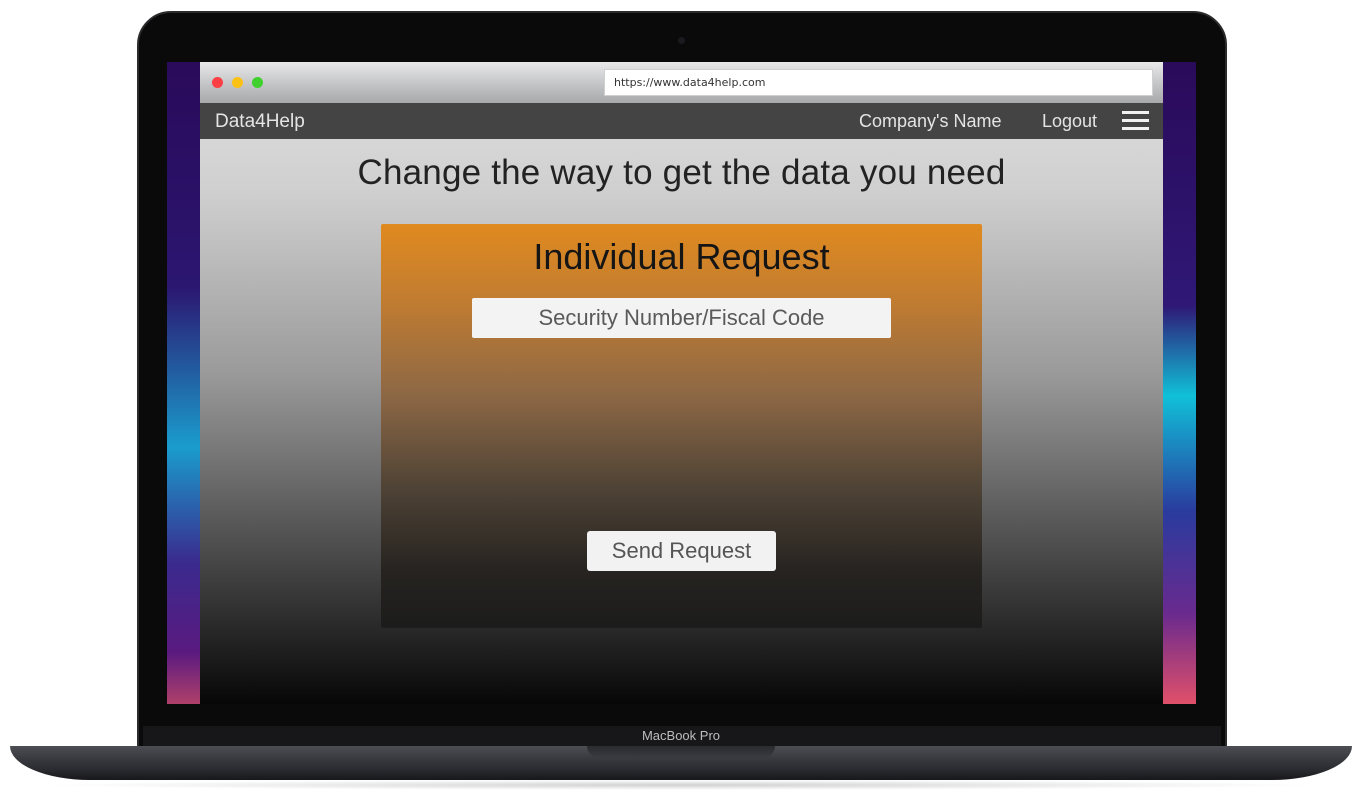  I want to click on browser-titlebar: https://www.data4help.com, so click(681, 82).